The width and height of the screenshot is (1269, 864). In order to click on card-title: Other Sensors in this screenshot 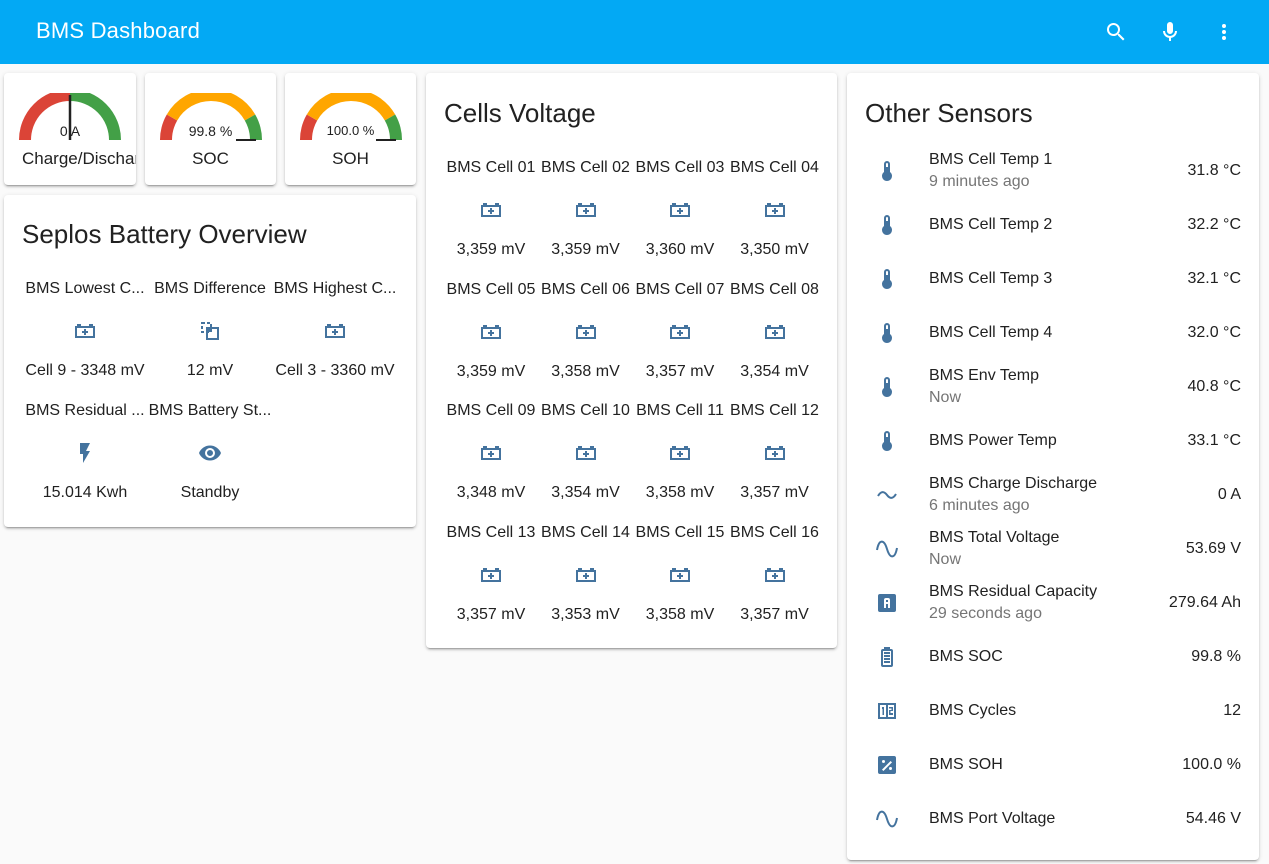, I will do `click(949, 113)`.